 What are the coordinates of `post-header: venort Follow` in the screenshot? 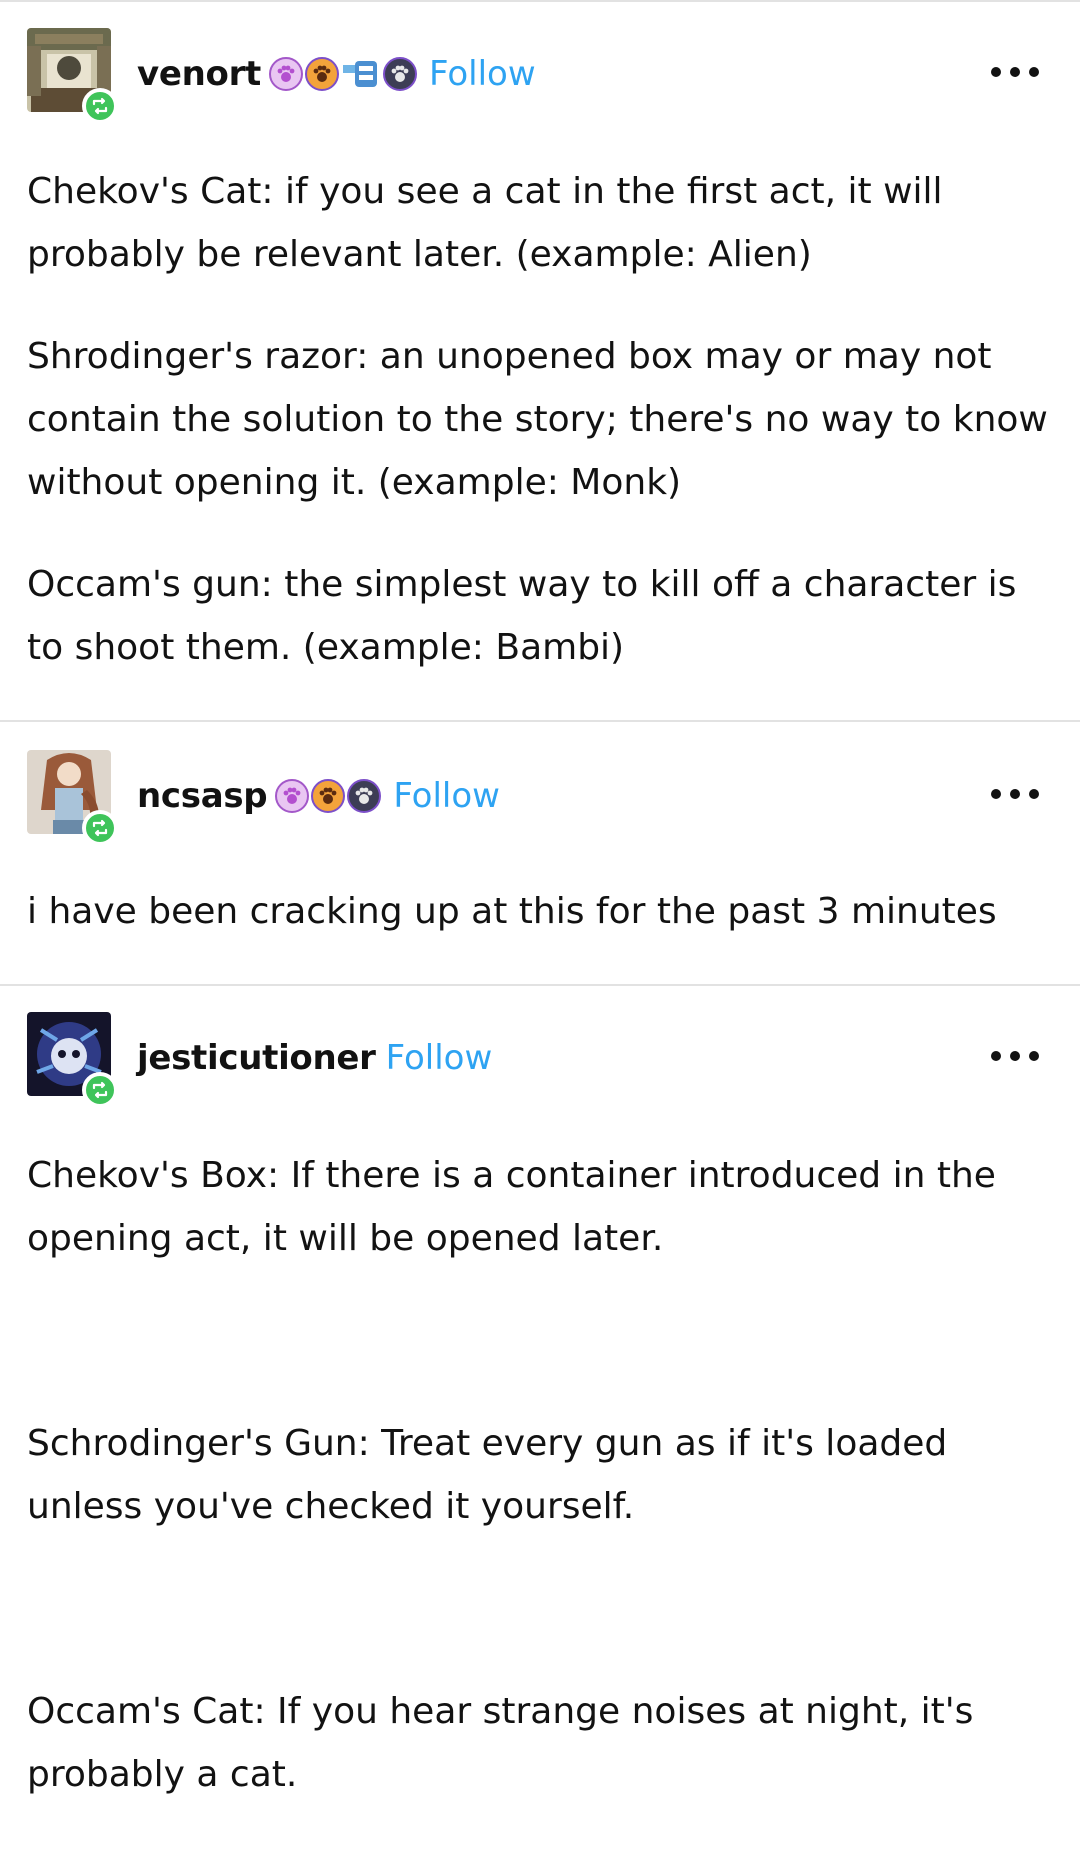 It's located at (540, 62).